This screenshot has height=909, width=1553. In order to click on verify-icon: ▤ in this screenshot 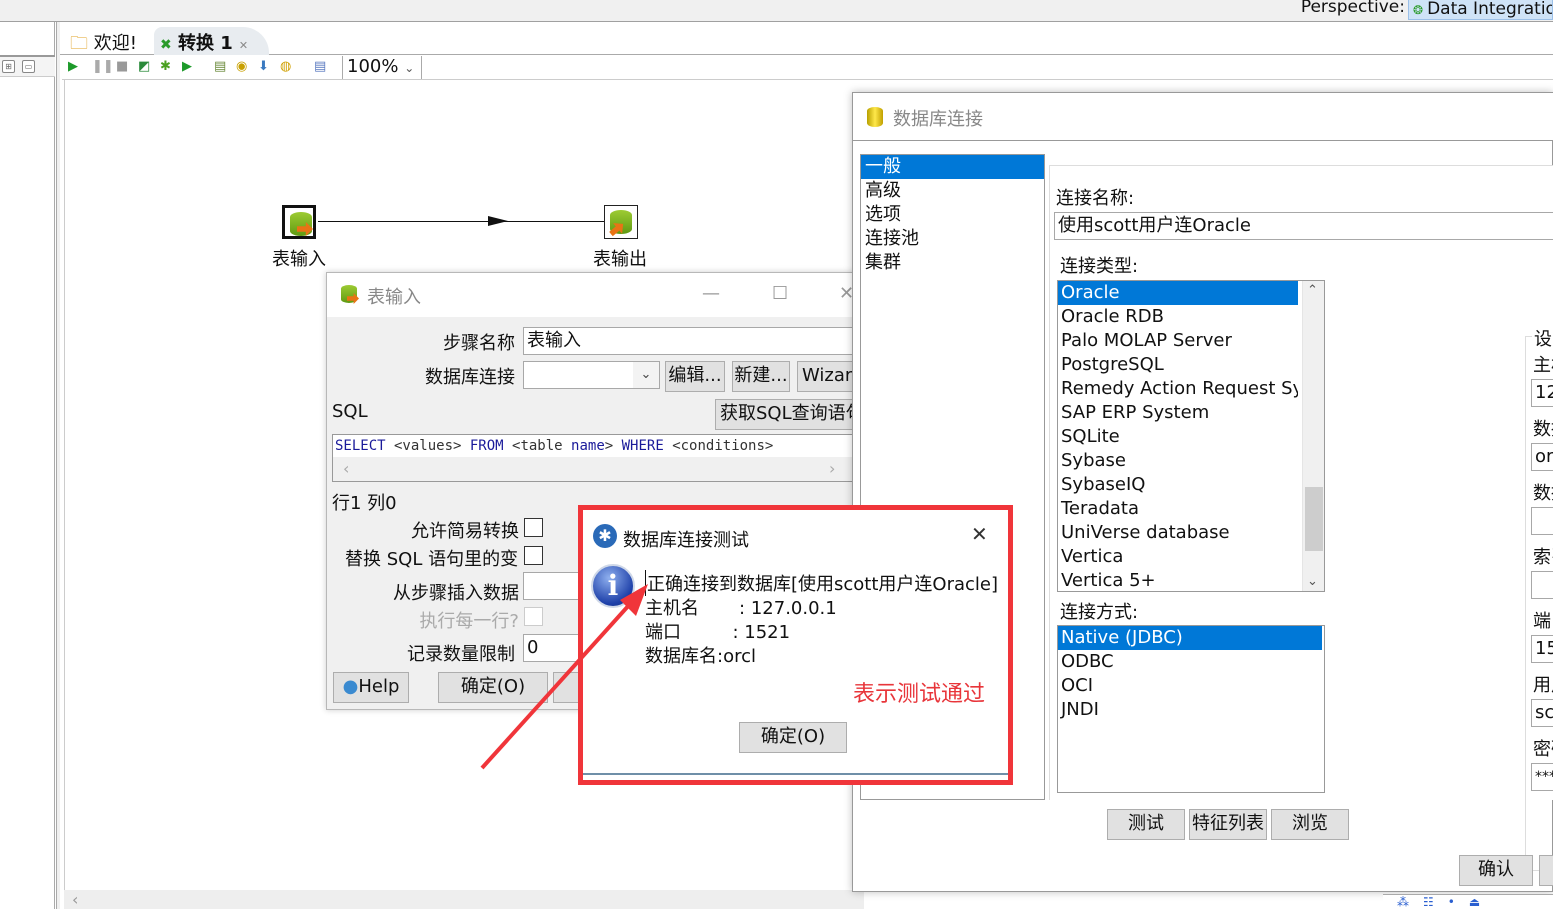, I will do `click(220, 67)`.